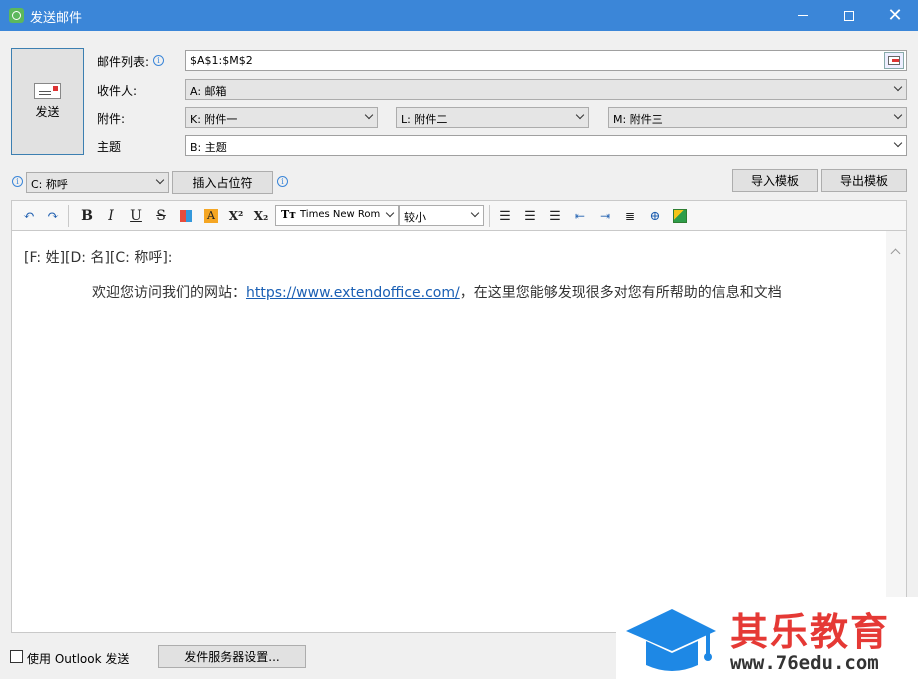 This screenshot has height=679, width=918. Describe the element at coordinates (98, 258) in the screenshot. I see `editor-greeting-line: [F: 姓][D: 名][C: 称呼]:` at that location.